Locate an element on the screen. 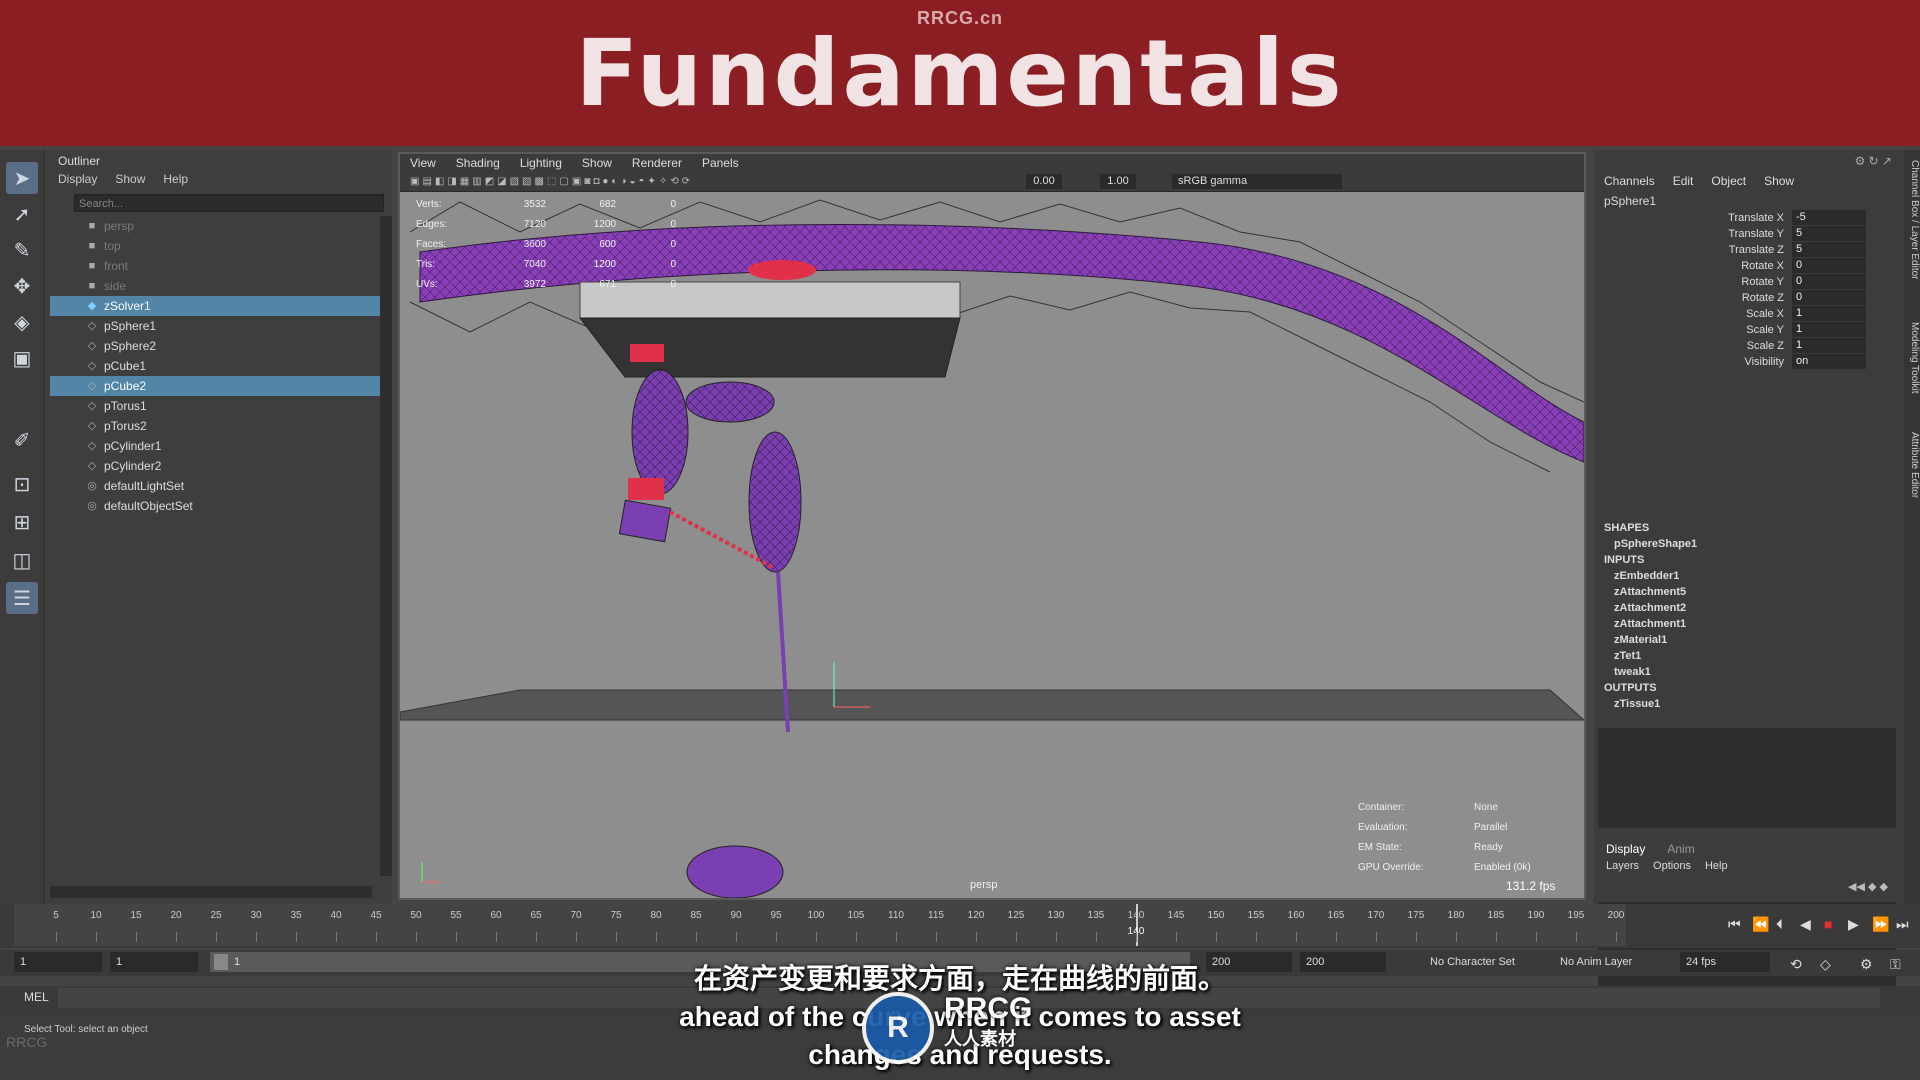 The height and width of the screenshot is (1080, 1920). stop-icon: ■ is located at coordinates (1828, 924).